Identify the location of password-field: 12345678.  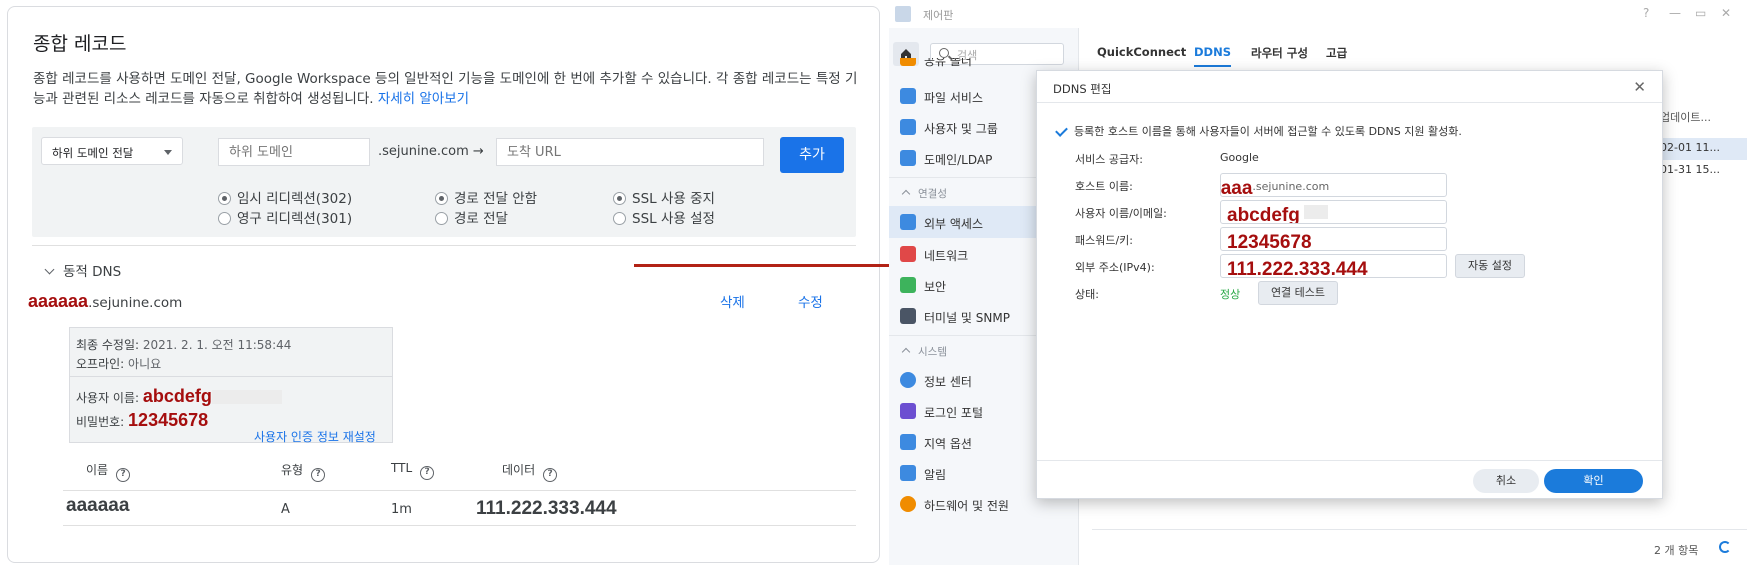
(1333, 239).